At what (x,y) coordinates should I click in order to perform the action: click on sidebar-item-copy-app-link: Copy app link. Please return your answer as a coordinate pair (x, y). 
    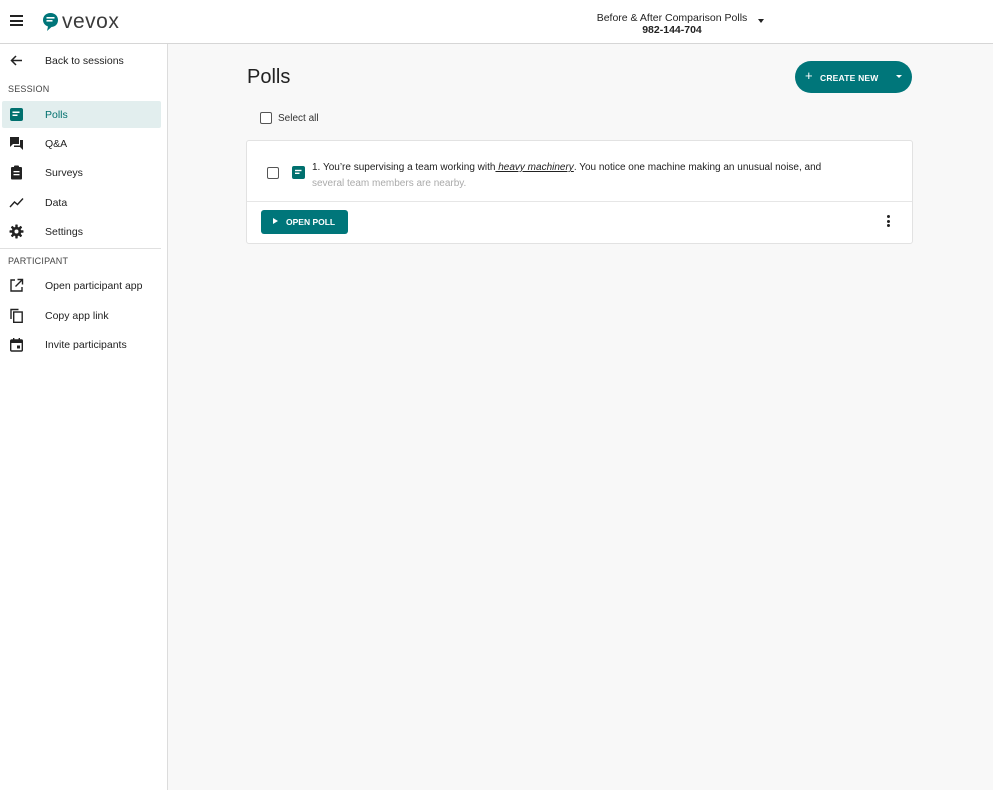
    Looking at the image, I should click on (81, 315).